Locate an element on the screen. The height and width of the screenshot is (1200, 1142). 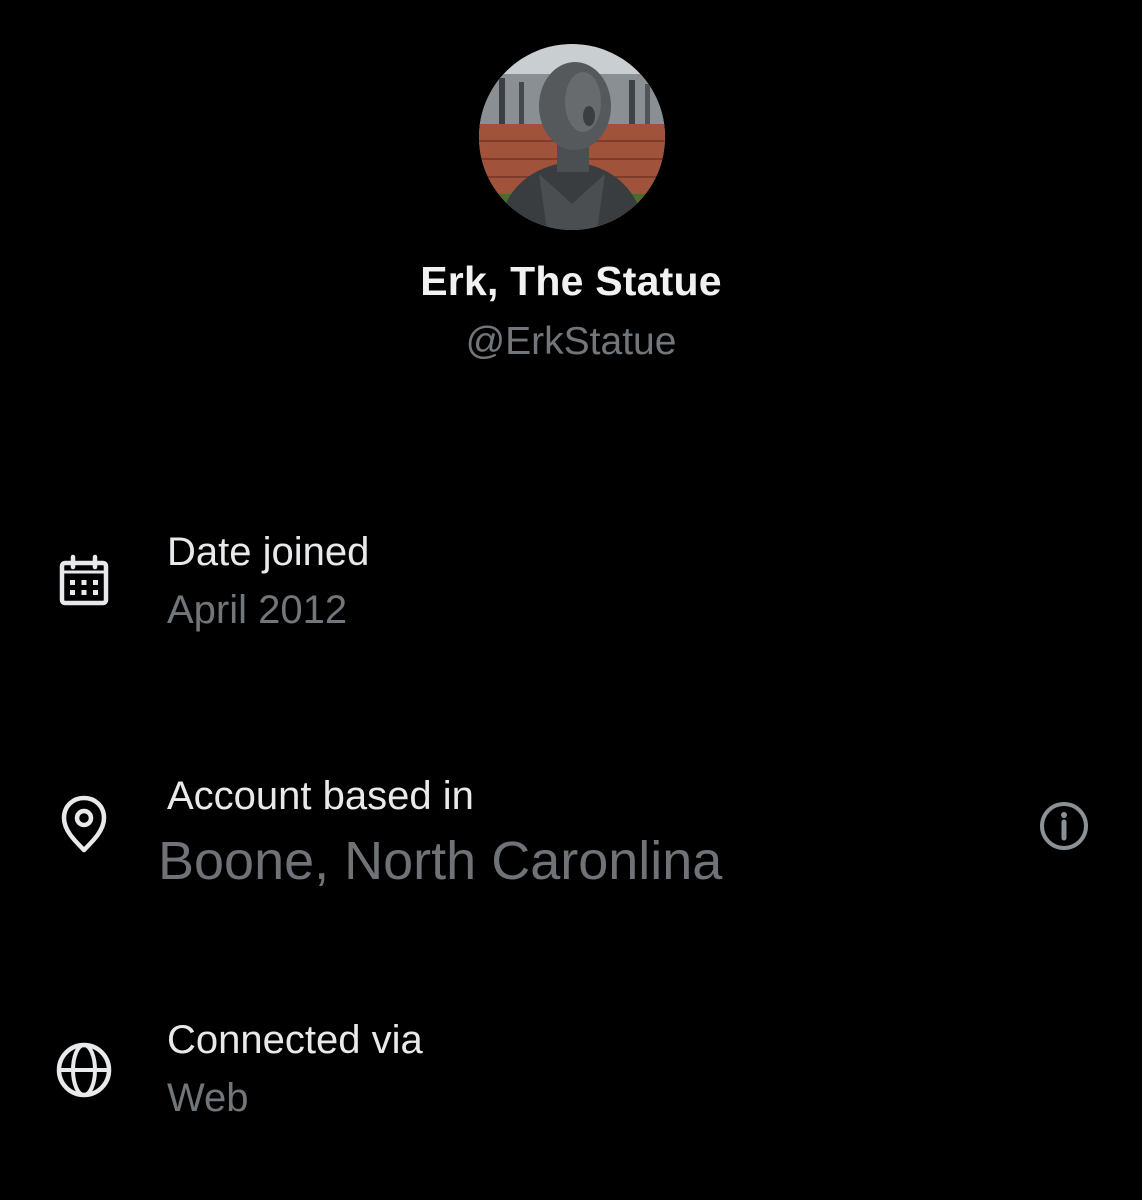
date-joined-label: Date joined is located at coordinates (268, 552).